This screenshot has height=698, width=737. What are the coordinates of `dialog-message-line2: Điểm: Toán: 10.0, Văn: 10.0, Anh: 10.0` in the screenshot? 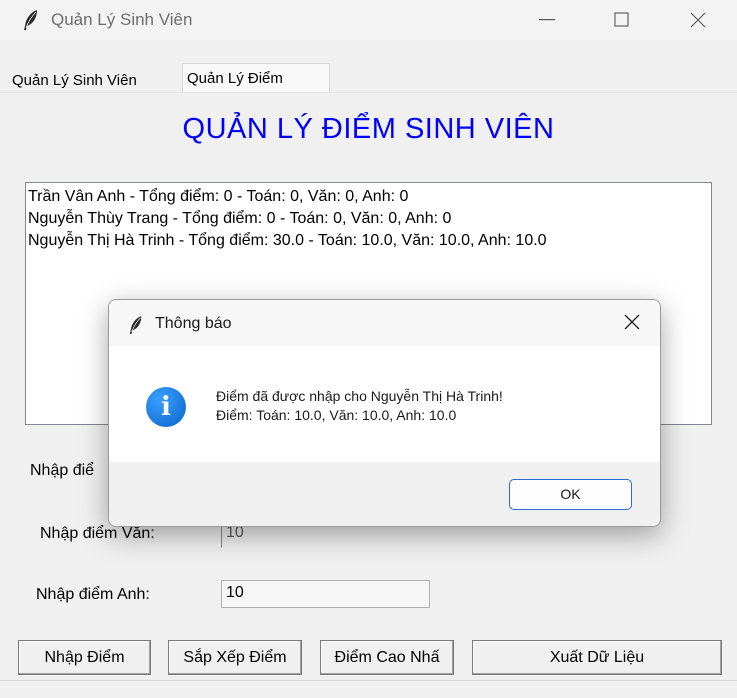 It's located at (336, 415).